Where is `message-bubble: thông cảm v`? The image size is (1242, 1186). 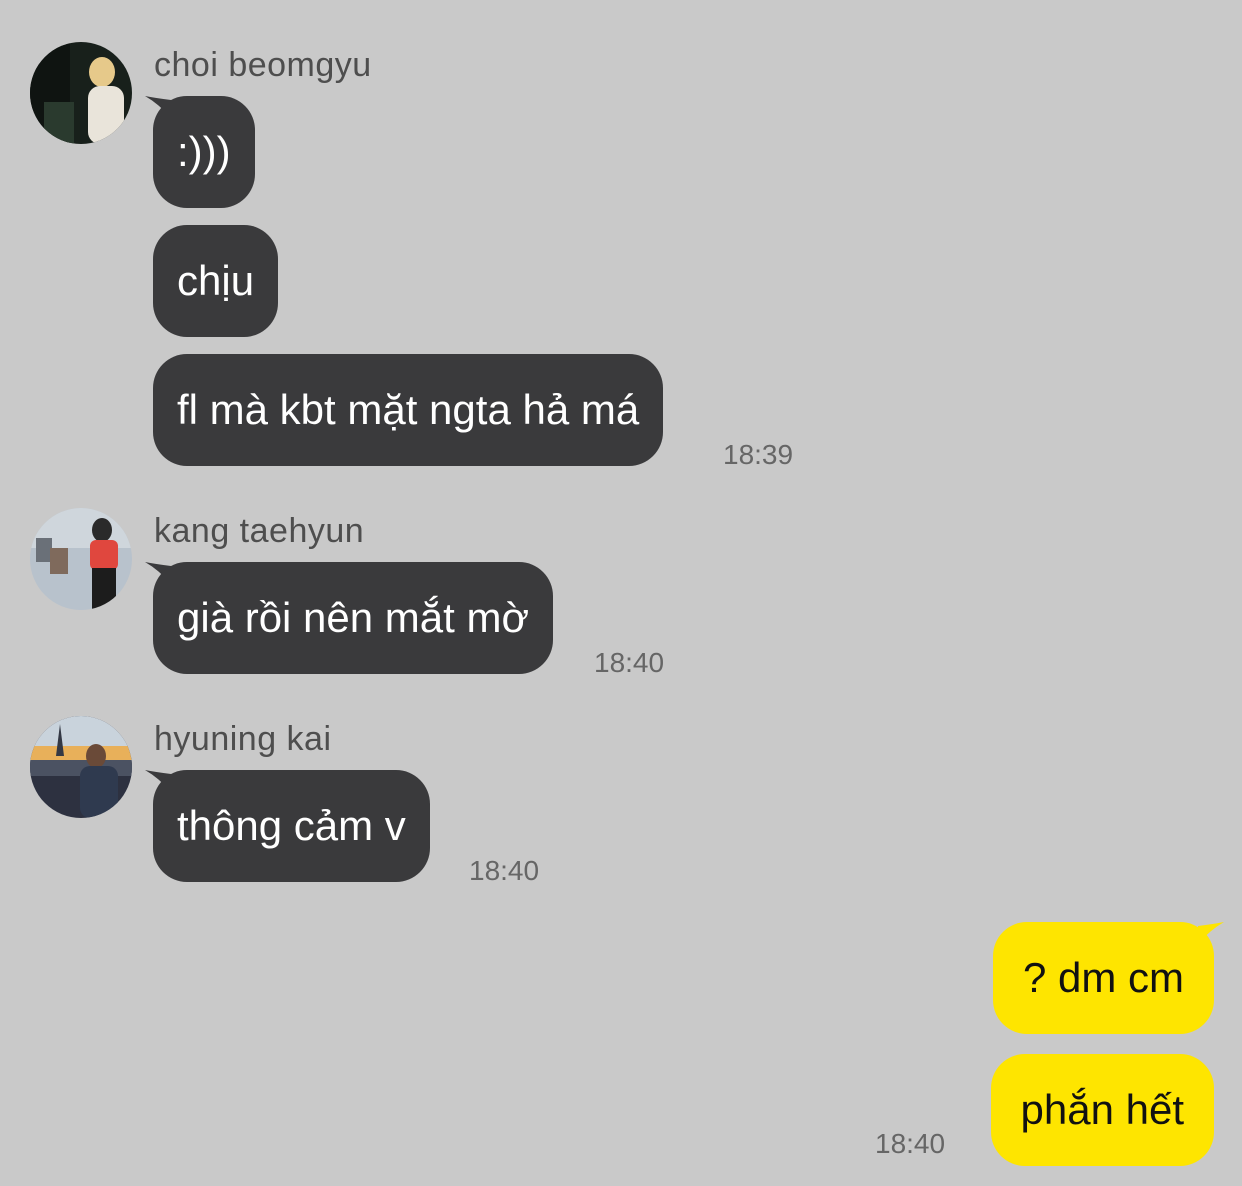 message-bubble: thông cảm v is located at coordinates (291, 826).